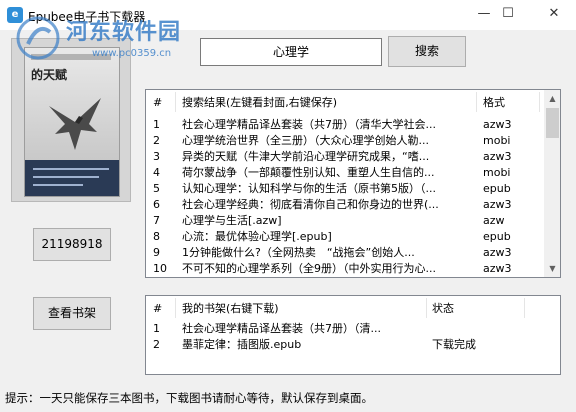 The image size is (576, 412). What do you see at coordinates (38, 38) in the screenshot?
I see `watermark-logo-icon` at bounding box center [38, 38].